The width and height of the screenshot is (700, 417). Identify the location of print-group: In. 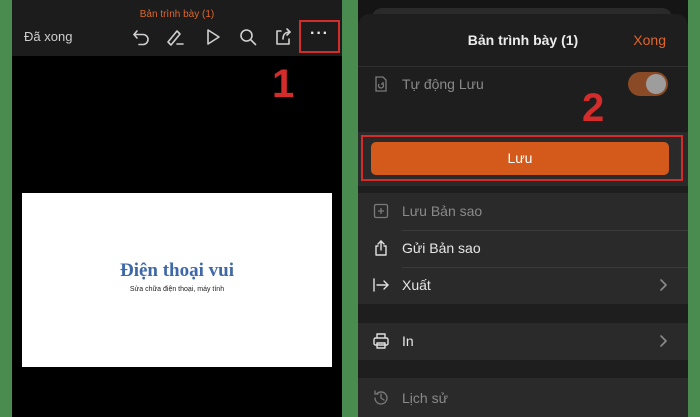
(523, 341).